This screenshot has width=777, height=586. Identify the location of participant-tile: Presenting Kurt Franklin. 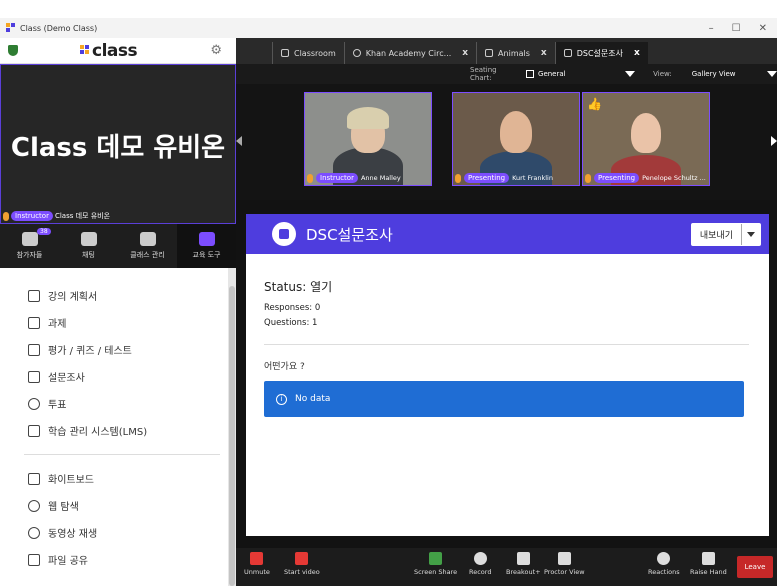
(516, 139).